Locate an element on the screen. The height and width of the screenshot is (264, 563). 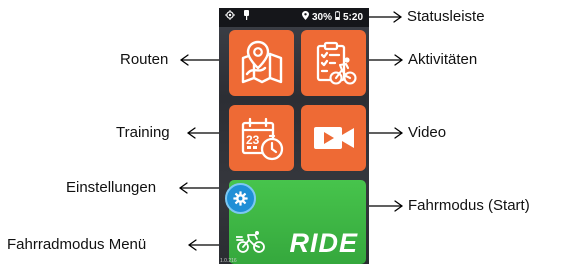
map-pin-icon is located at coordinates (261, 62).